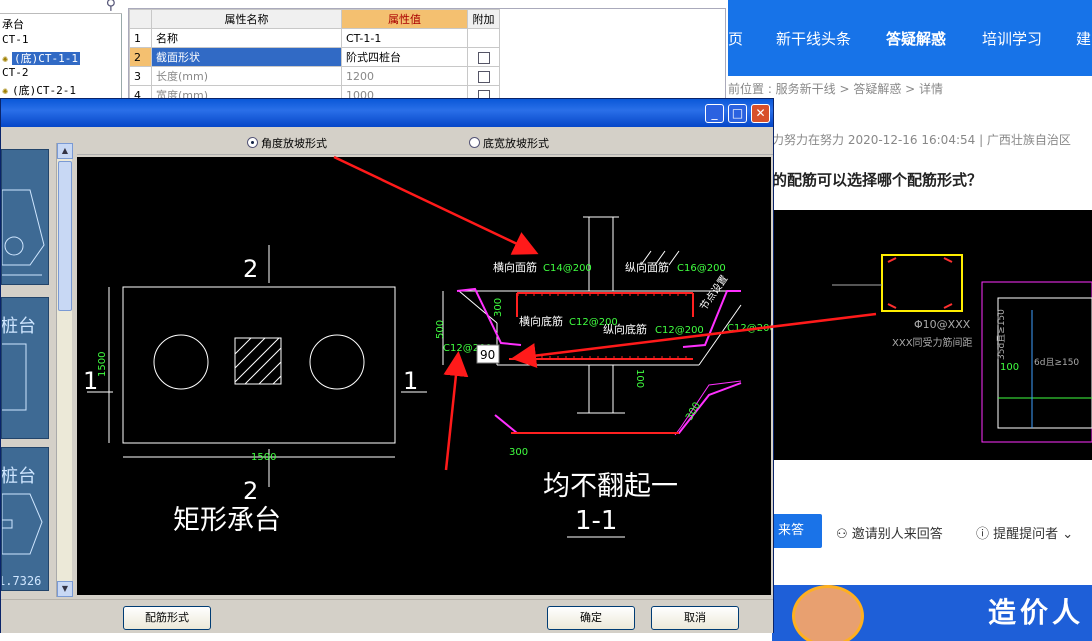 The image size is (1092, 641). What do you see at coordinates (735, 38) in the screenshot?
I see `nav-item: 页` at bounding box center [735, 38].